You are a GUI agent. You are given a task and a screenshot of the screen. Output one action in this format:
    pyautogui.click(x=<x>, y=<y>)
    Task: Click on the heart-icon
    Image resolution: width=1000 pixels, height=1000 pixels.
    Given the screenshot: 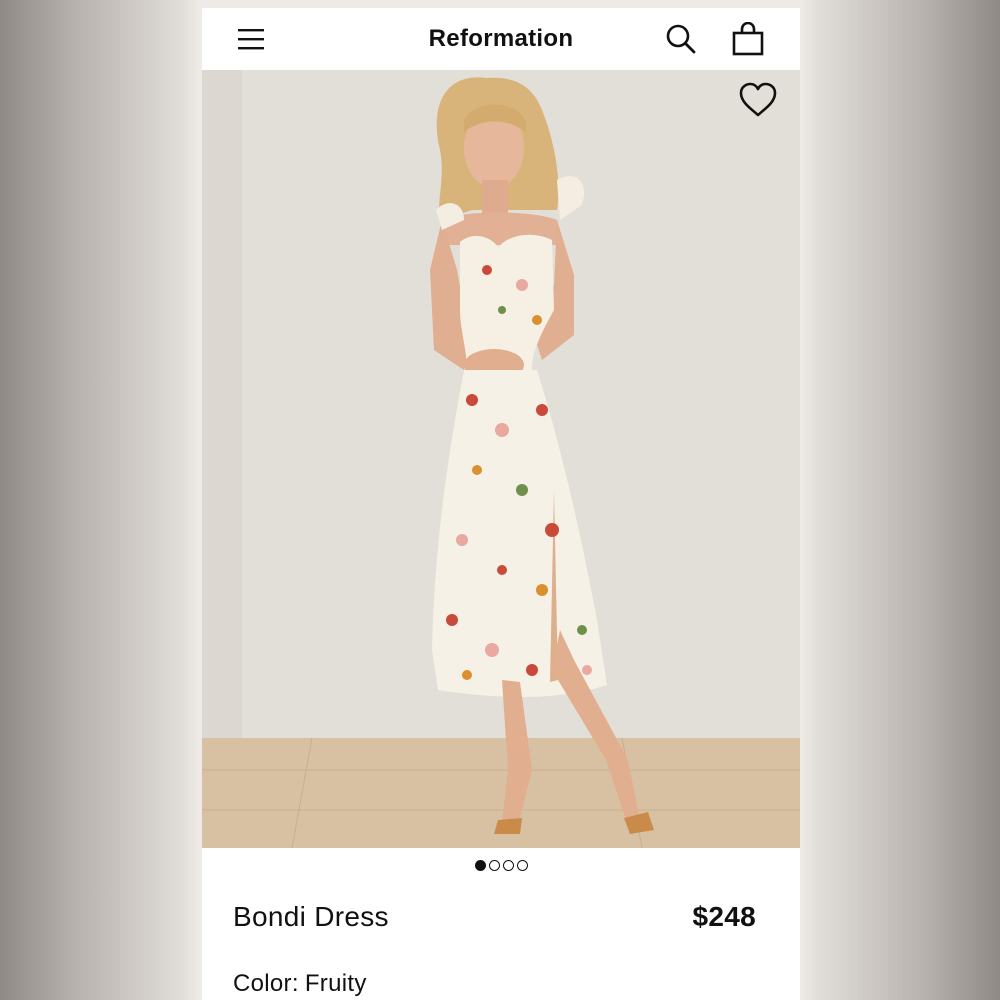 What is the action you would take?
    pyautogui.click(x=758, y=99)
    